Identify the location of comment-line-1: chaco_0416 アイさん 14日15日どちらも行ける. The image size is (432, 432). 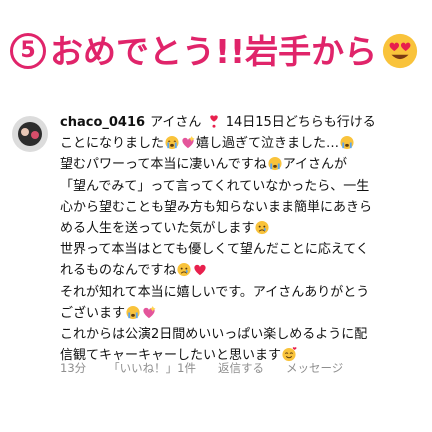
(218, 122).